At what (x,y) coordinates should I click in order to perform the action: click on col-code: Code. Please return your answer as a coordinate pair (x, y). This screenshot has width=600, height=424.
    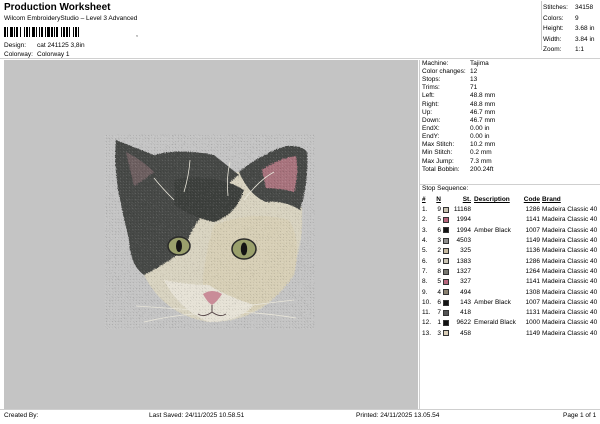
    Looking at the image, I should click on (531, 199).